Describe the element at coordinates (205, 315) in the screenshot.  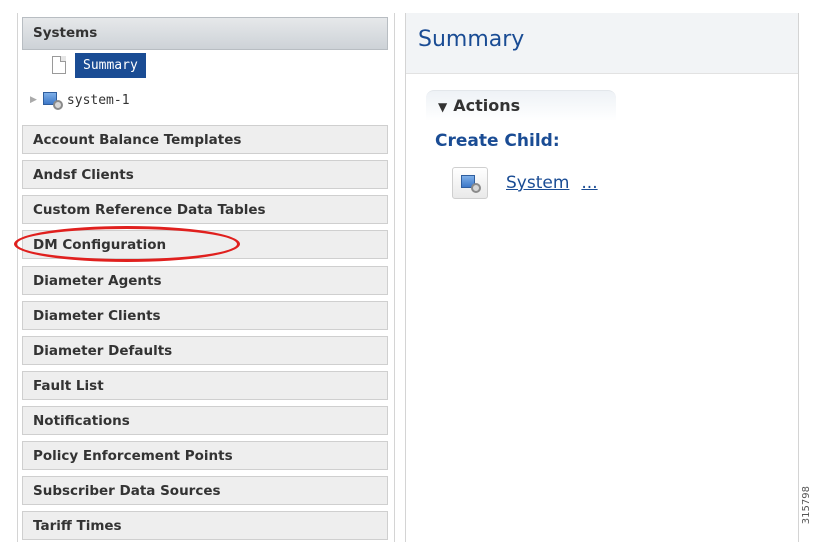
I see `nav-diameter-clients: Diameter Clients` at that location.